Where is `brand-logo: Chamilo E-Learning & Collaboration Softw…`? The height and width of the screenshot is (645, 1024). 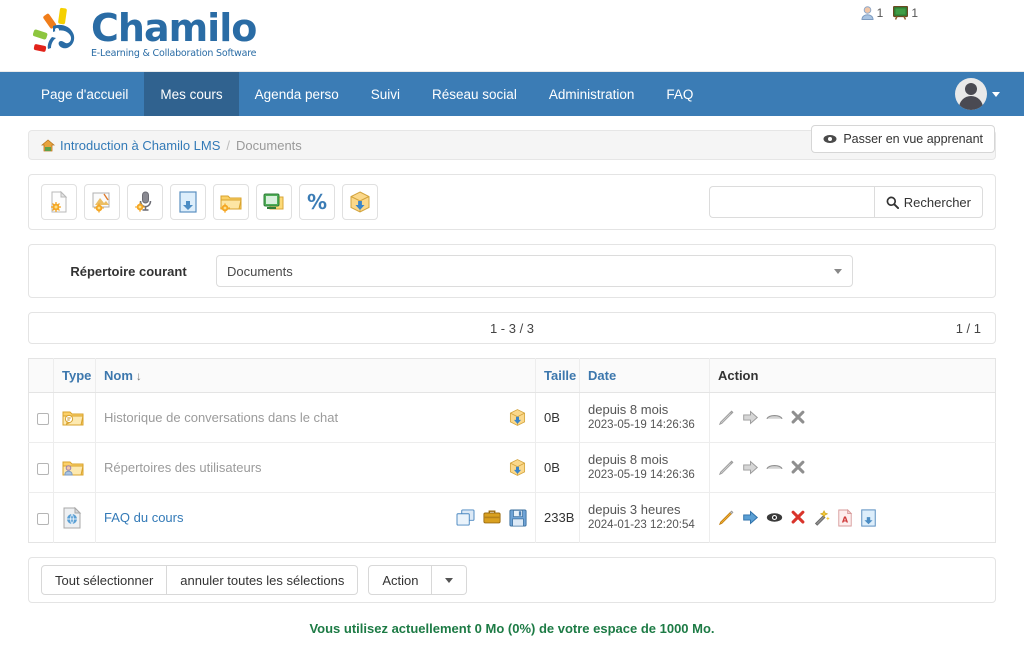 brand-logo: Chamilo E-Learning & Collaboration Softw… is located at coordinates (145, 34).